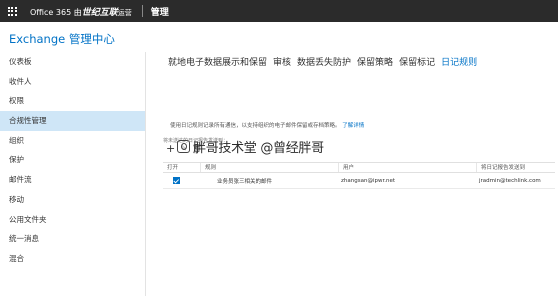  What do you see at coordinates (62, 39) in the screenshot?
I see `page-title: Exchange 管理中心` at bounding box center [62, 39].